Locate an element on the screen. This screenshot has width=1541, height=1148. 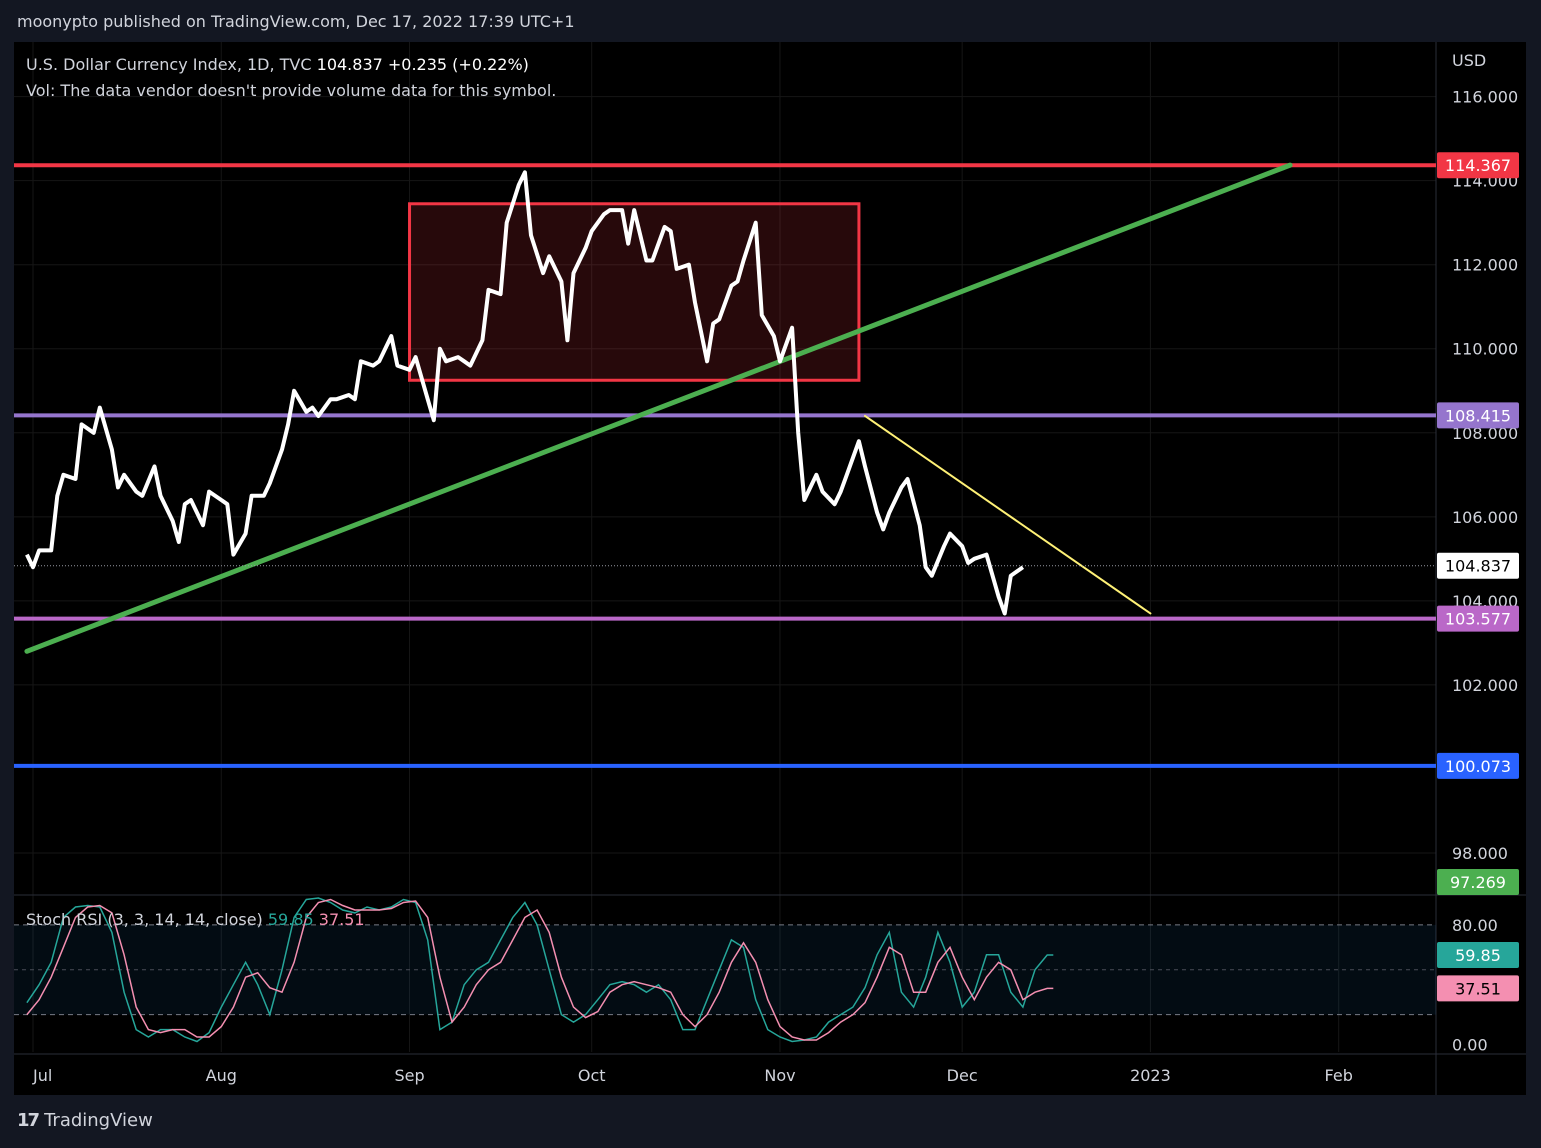
time-tick-label: Sep is located at coordinates (409, 1075).